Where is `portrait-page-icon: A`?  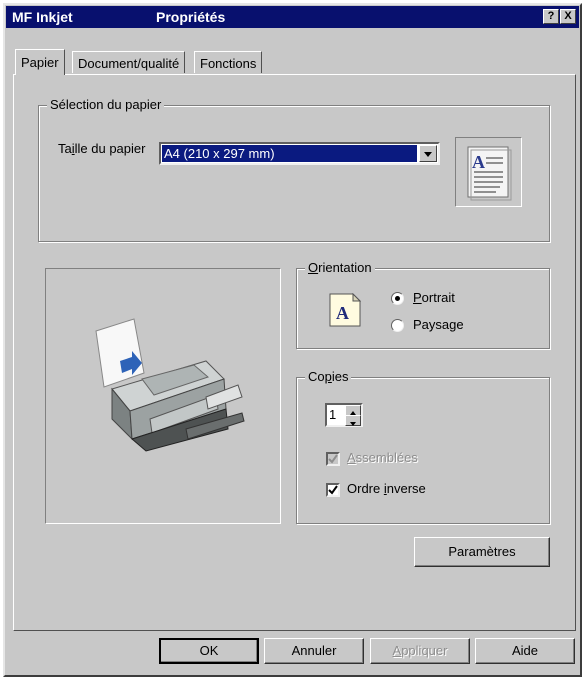 portrait-page-icon: A is located at coordinates (345, 310).